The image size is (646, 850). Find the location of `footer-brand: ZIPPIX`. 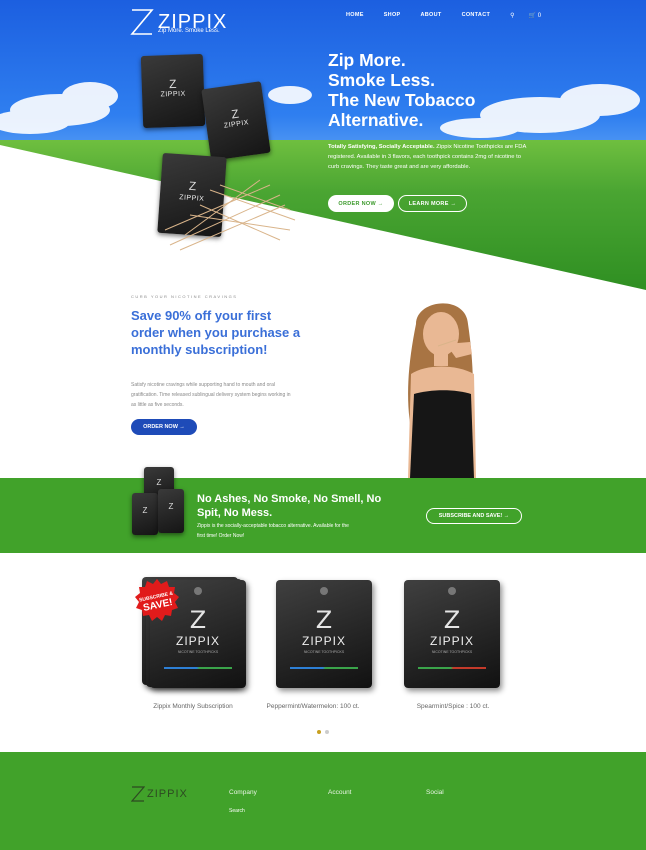

footer-brand: ZIPPIX is located at coordinates (167, 794).